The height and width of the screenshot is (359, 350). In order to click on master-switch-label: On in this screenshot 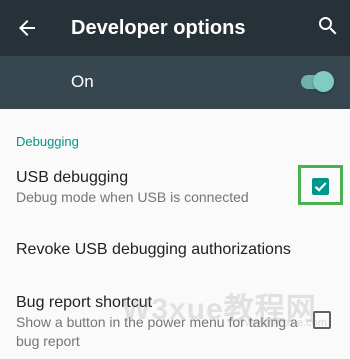, I will do `click(82, 81)`.